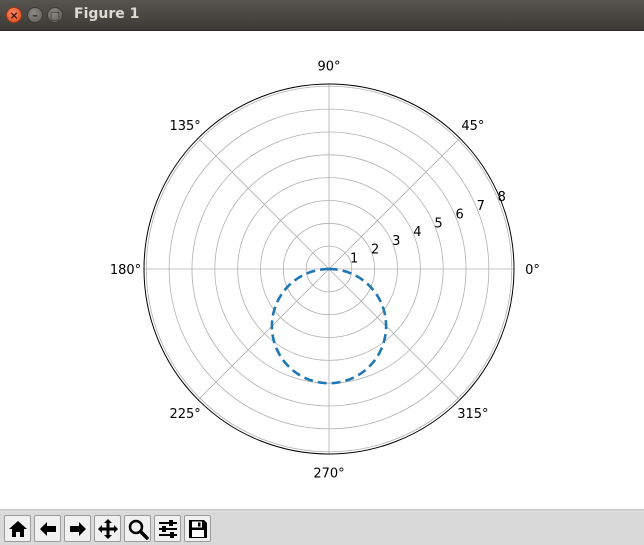 This screenshot has height=545, width=644. I want to click on theta-tick-label: 180°, so click(125, 270).